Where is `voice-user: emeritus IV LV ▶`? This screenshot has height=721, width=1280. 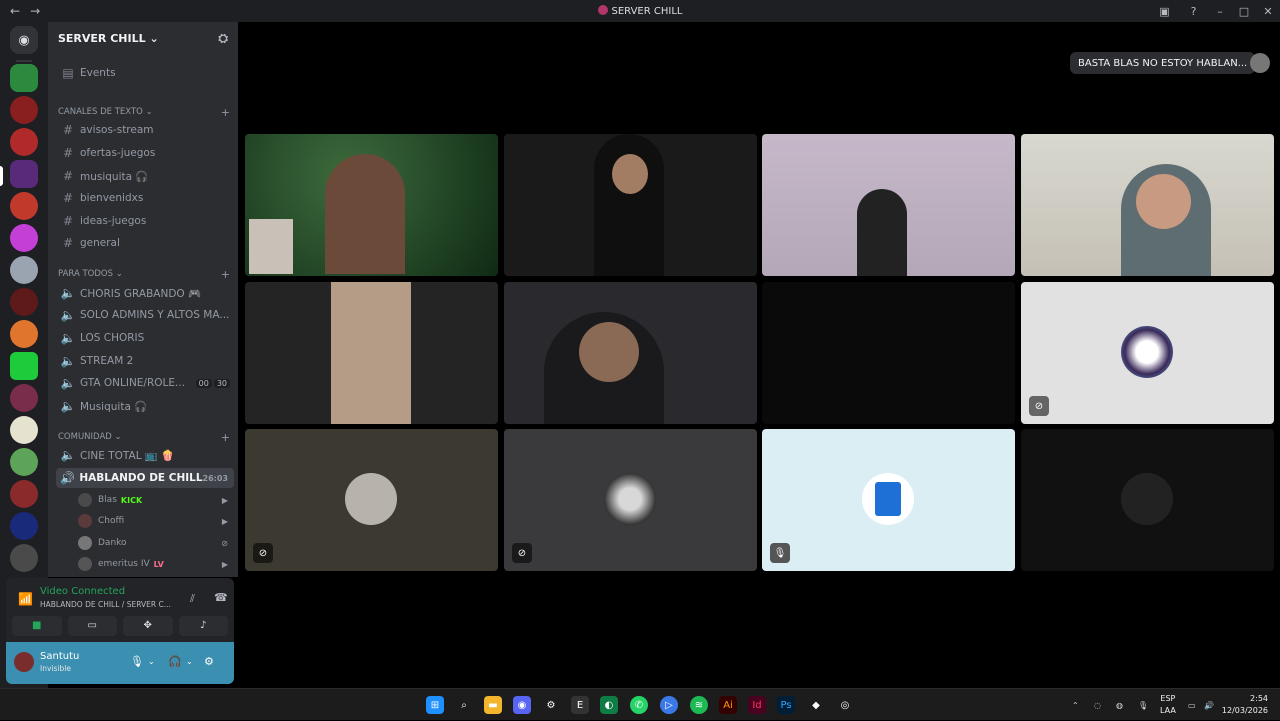 voice-user: emeritus IV LV ▶ is located at coordinates (156, 564).